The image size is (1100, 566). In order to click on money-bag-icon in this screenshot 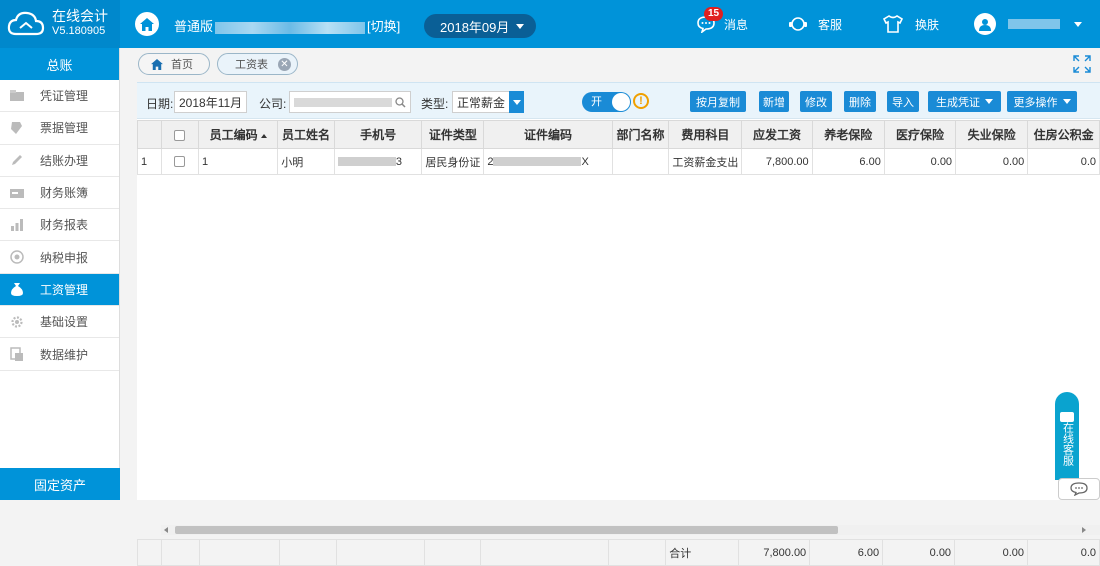, I will do `click(17, 289)`.